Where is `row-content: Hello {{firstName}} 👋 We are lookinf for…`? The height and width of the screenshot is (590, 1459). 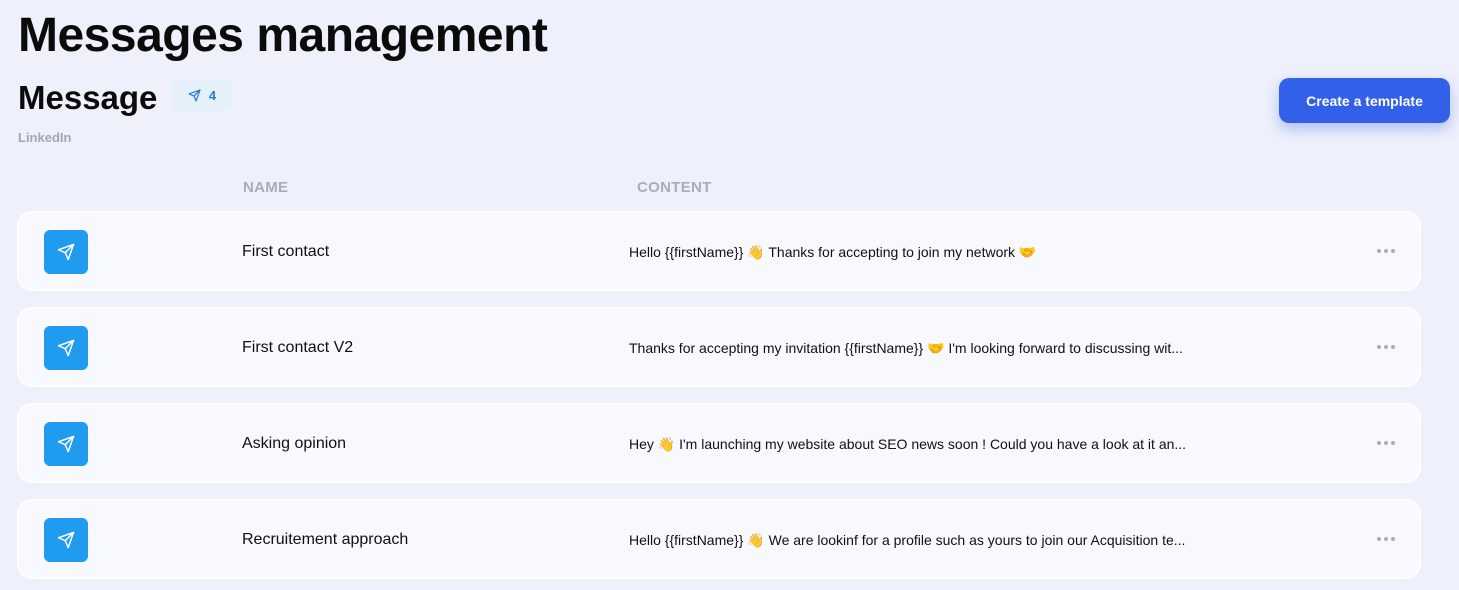 row-content: Hello {{firstName}} 👋 We are lookinf for… is located at coordinates (907, 540).